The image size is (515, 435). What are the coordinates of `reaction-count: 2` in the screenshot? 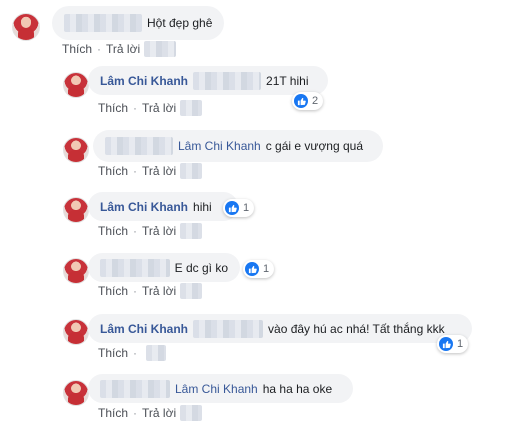 It's located at (308, 101).